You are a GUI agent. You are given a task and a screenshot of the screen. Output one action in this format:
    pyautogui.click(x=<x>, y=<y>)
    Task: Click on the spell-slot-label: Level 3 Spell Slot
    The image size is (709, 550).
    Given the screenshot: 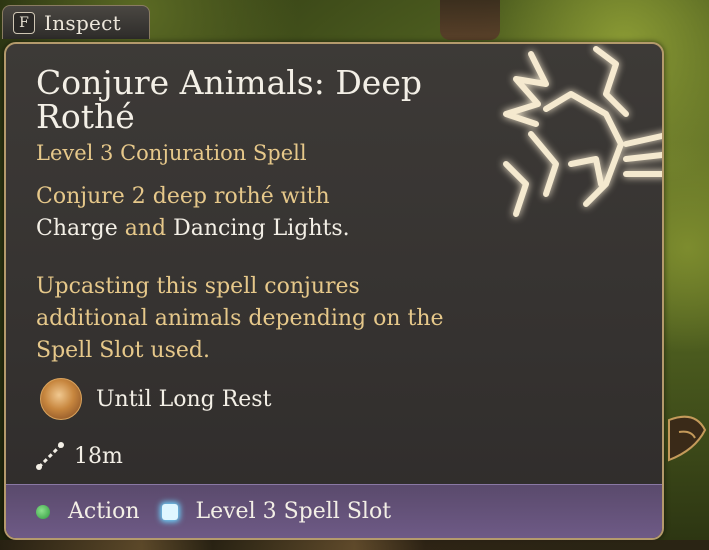 What is the action you would take?
    pyautogui.click(x=293, y=511)
    